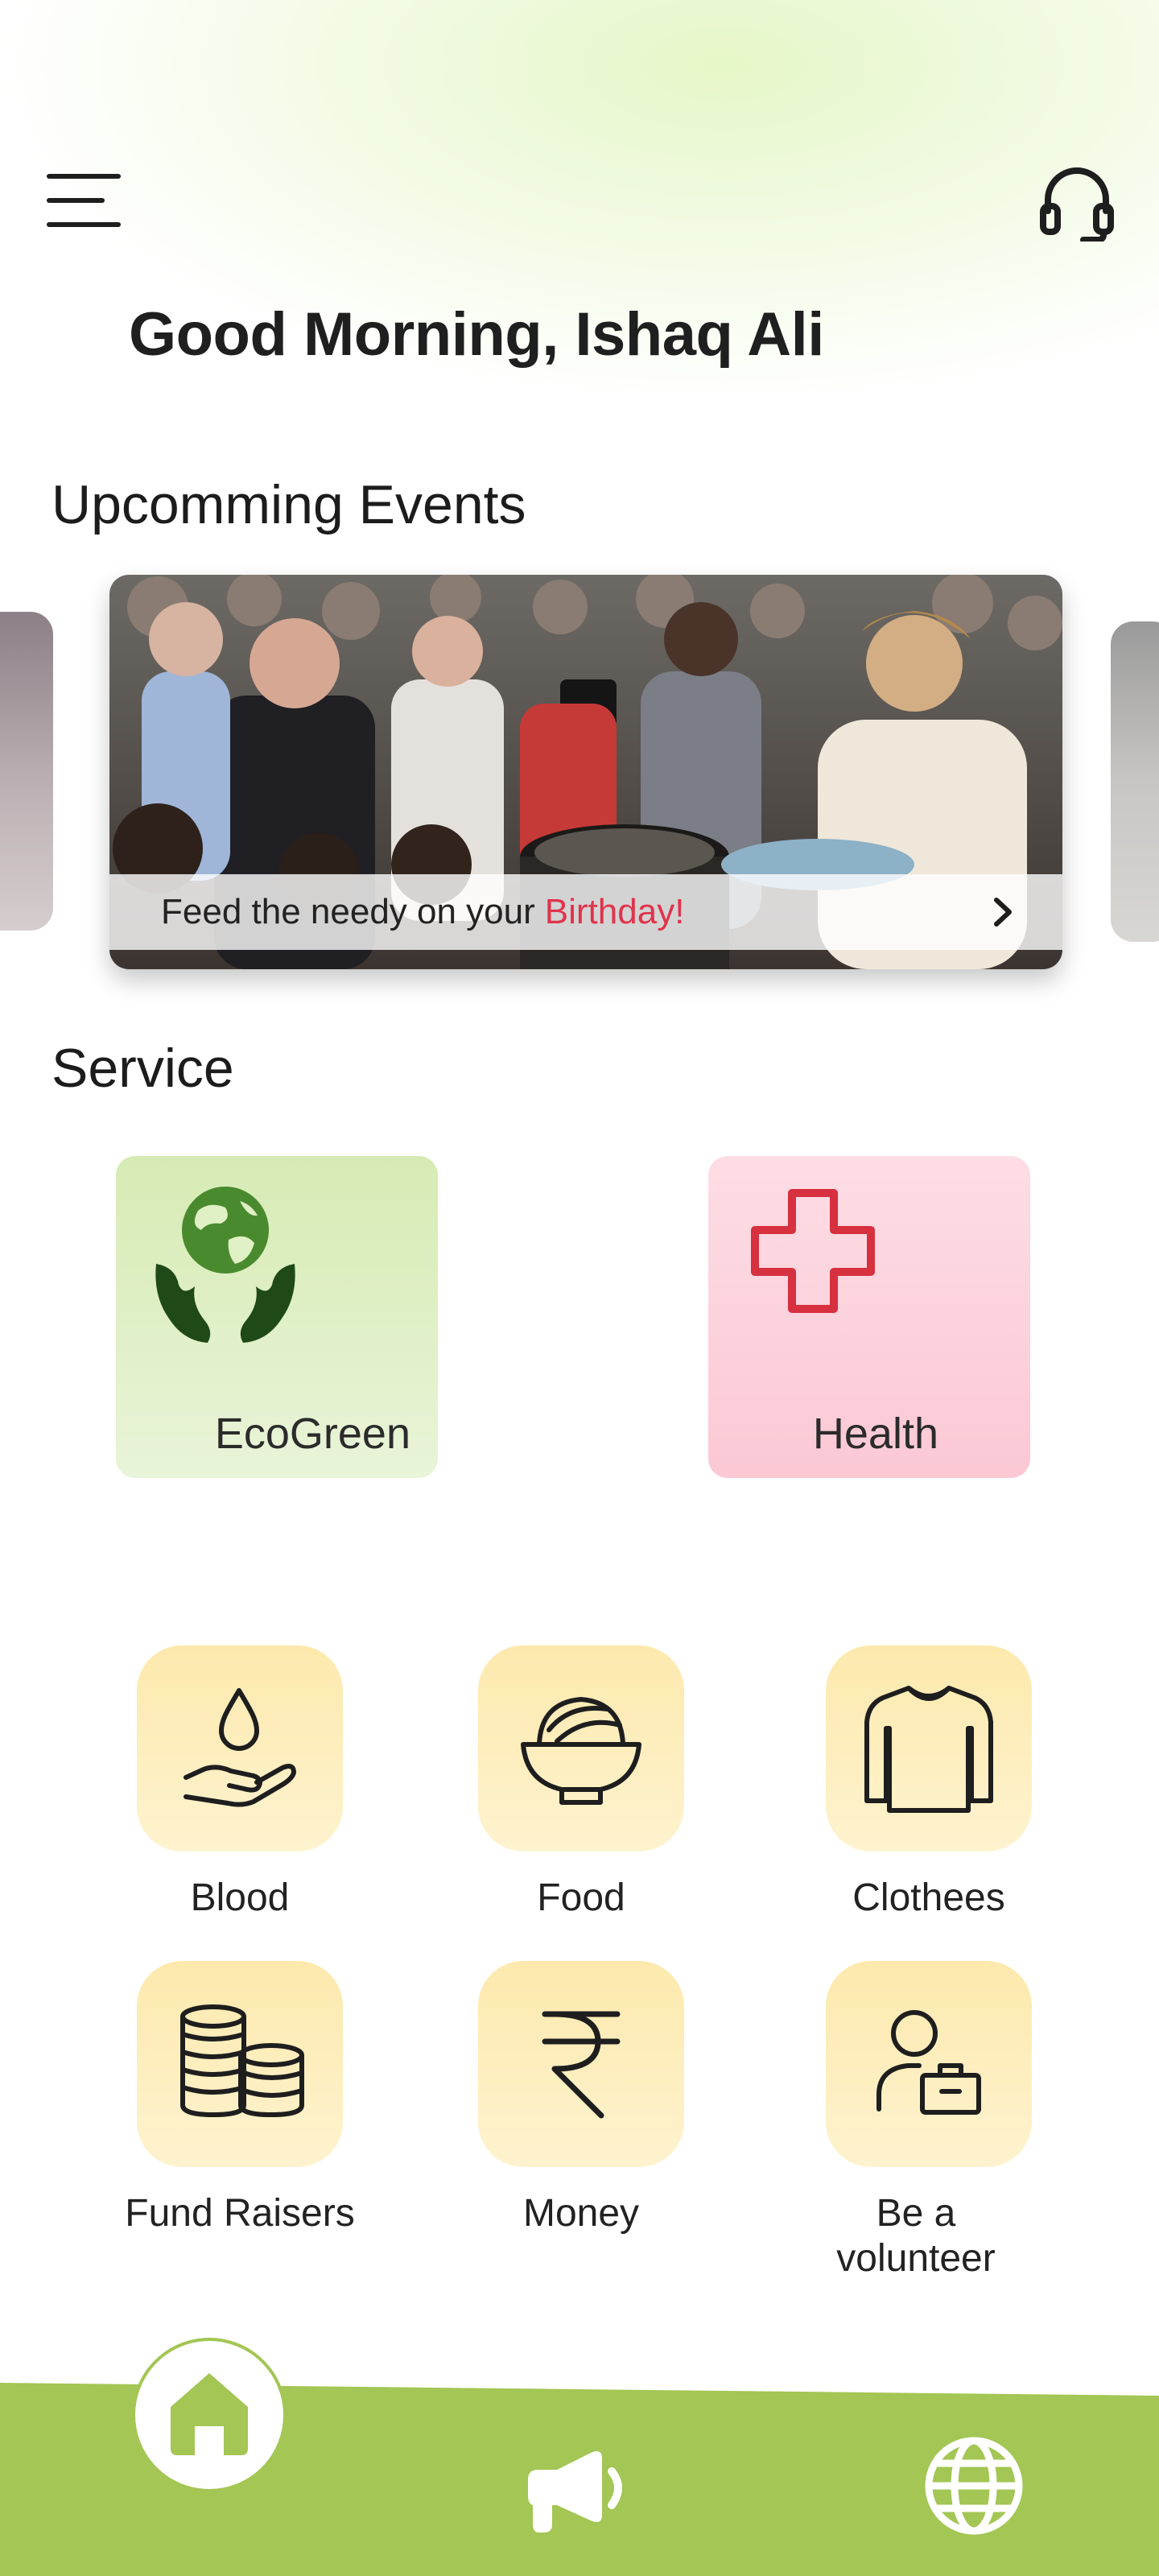 The height and width of the screenshot is (2576, 1159). I want to click on globe-icon, so click(974, 2486).